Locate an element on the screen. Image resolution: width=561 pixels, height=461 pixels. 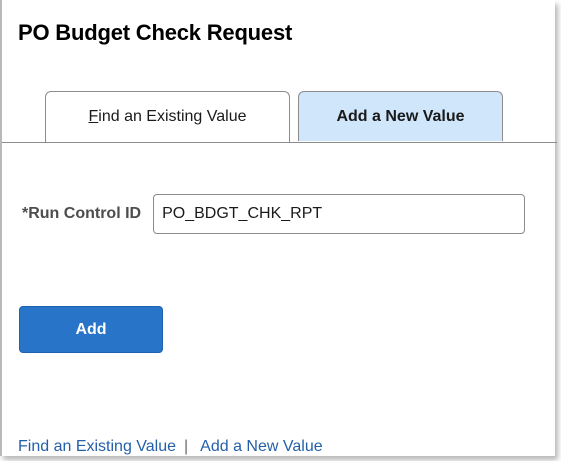
tab-add-new-value: Add a New Value is located at coordinates (400, 116).